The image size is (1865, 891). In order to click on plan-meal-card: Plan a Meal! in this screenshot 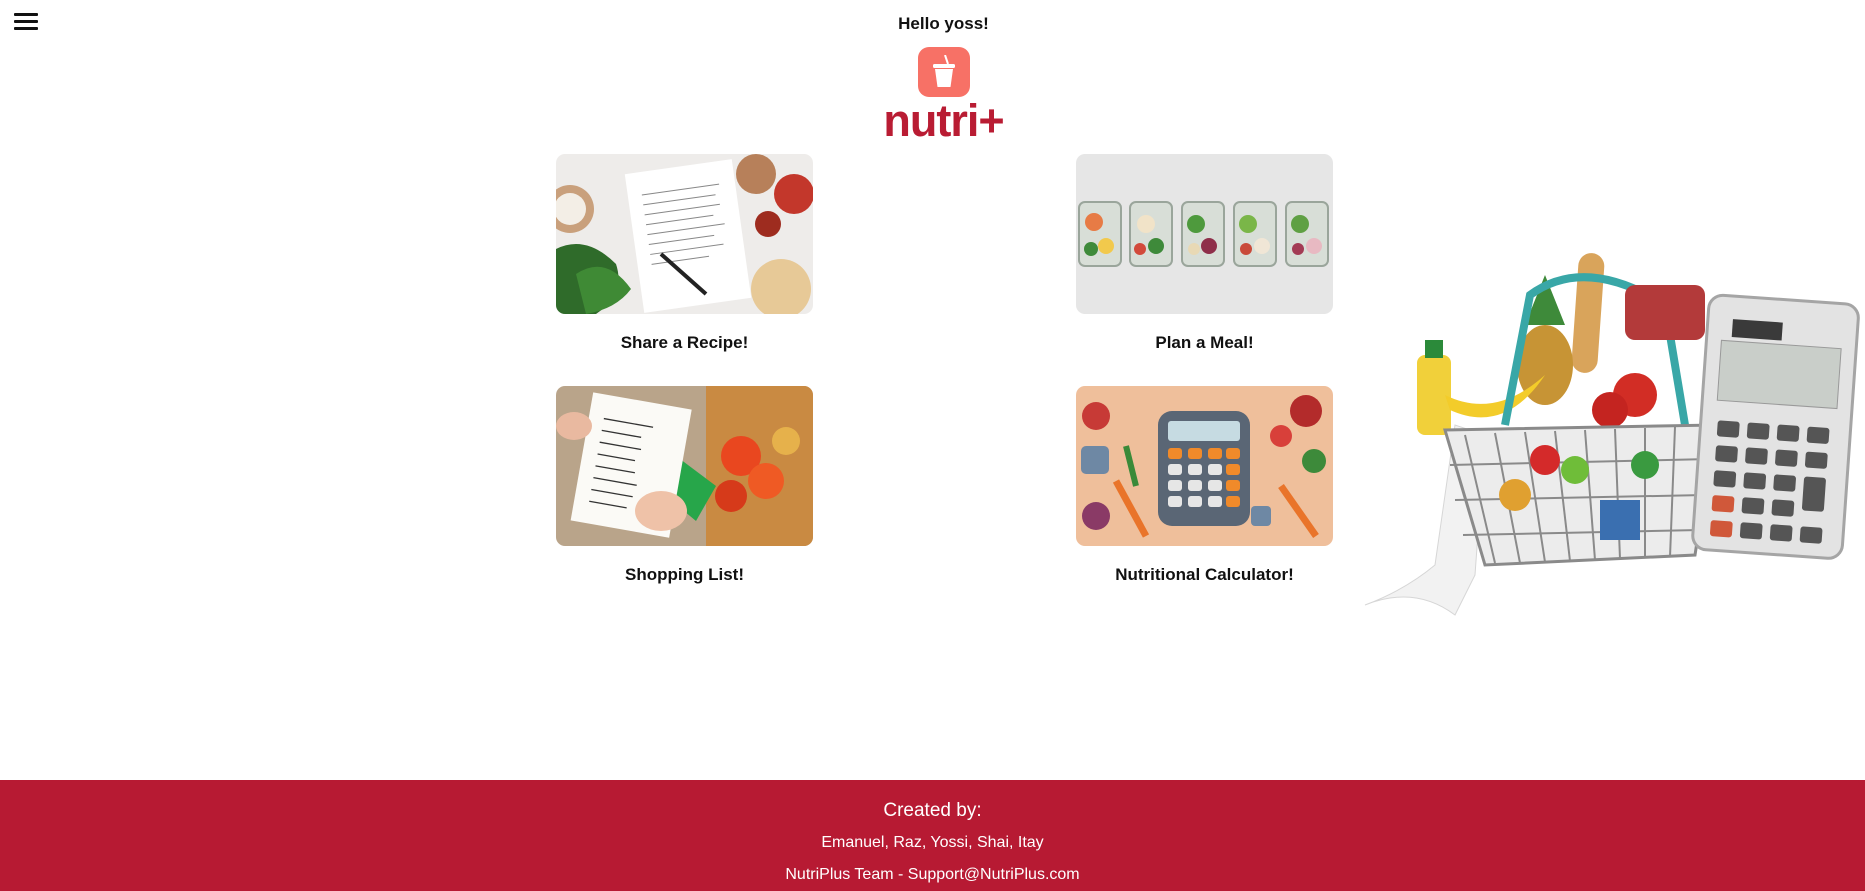, I will do `click(1204, 253)`.